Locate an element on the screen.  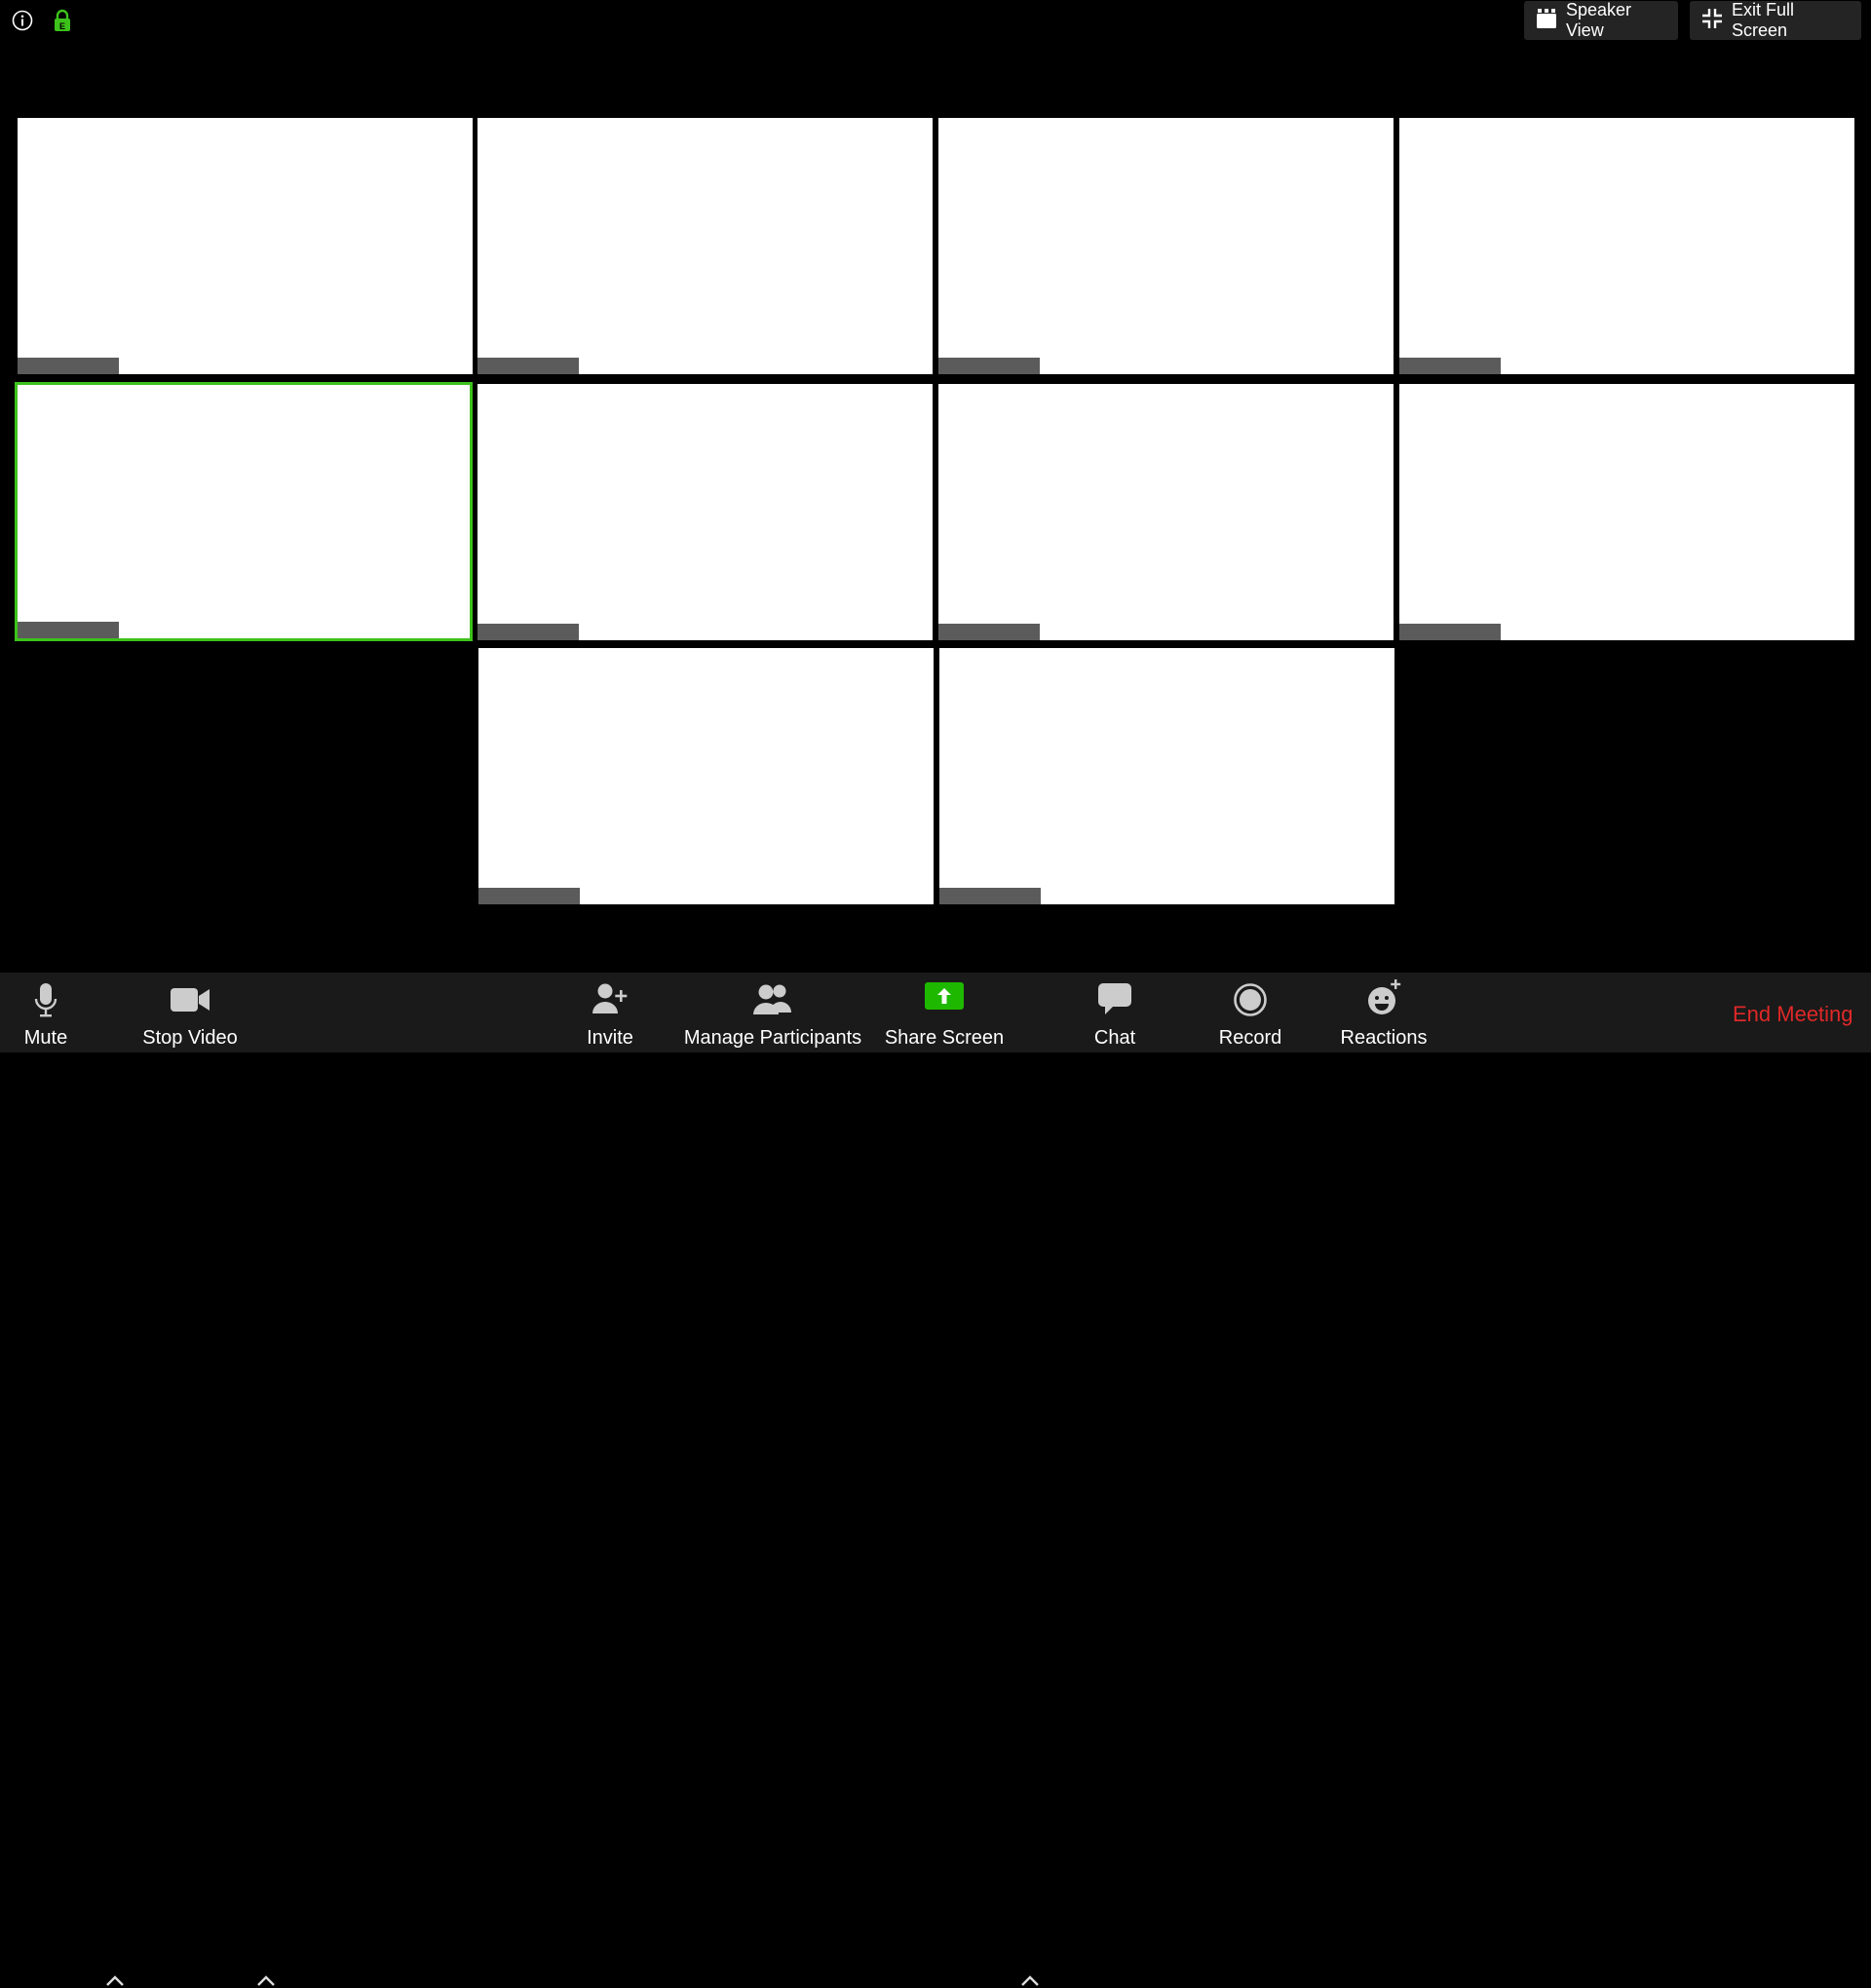
record-icon is located at coordinates (1250, 1002).